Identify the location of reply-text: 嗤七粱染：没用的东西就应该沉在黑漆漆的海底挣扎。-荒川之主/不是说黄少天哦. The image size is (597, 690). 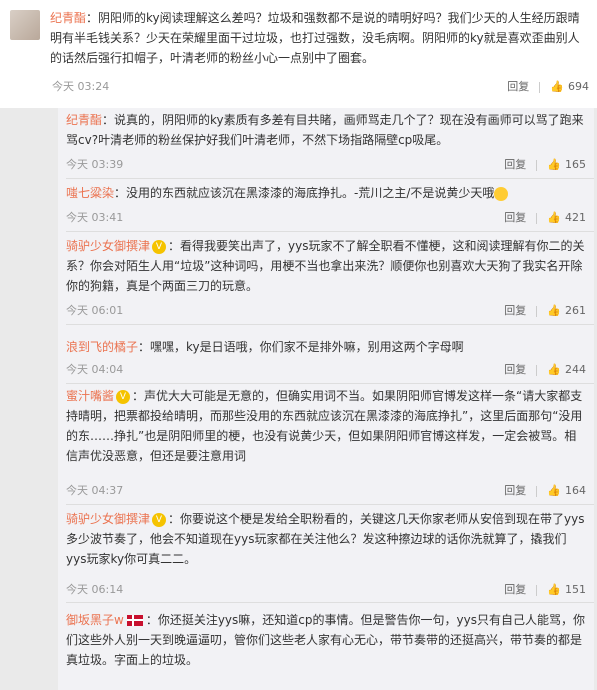
(326, 193).